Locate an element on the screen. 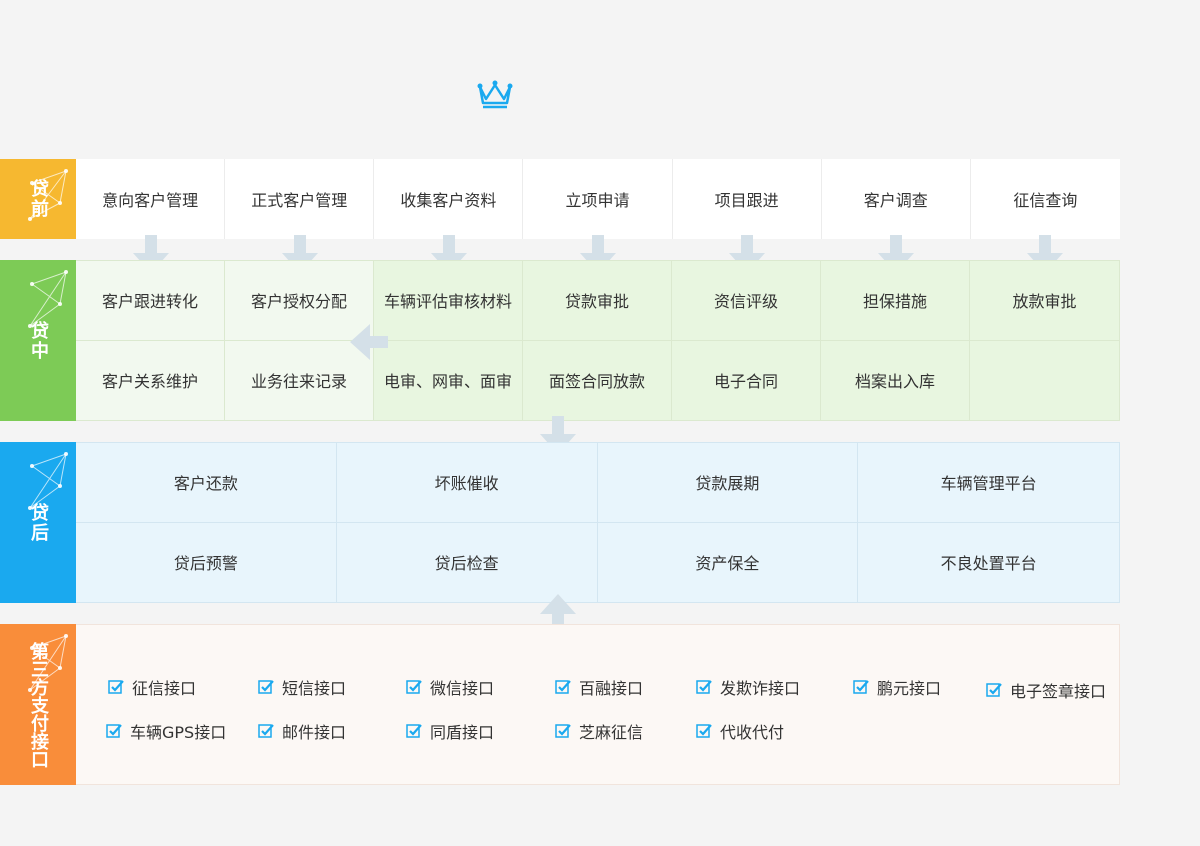  mid-item: 电审、网审、面审 is located at coordinates (448, 380).